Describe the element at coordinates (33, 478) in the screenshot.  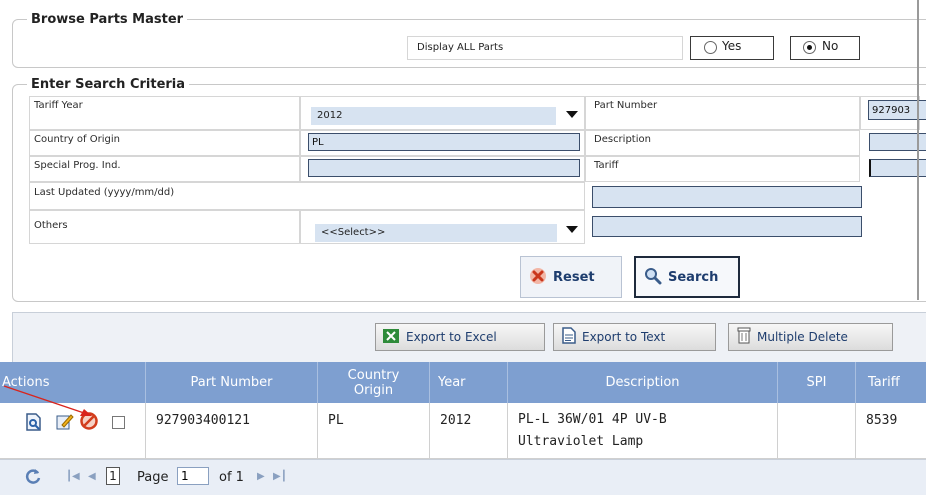
I see `refresh-icon` at that location.